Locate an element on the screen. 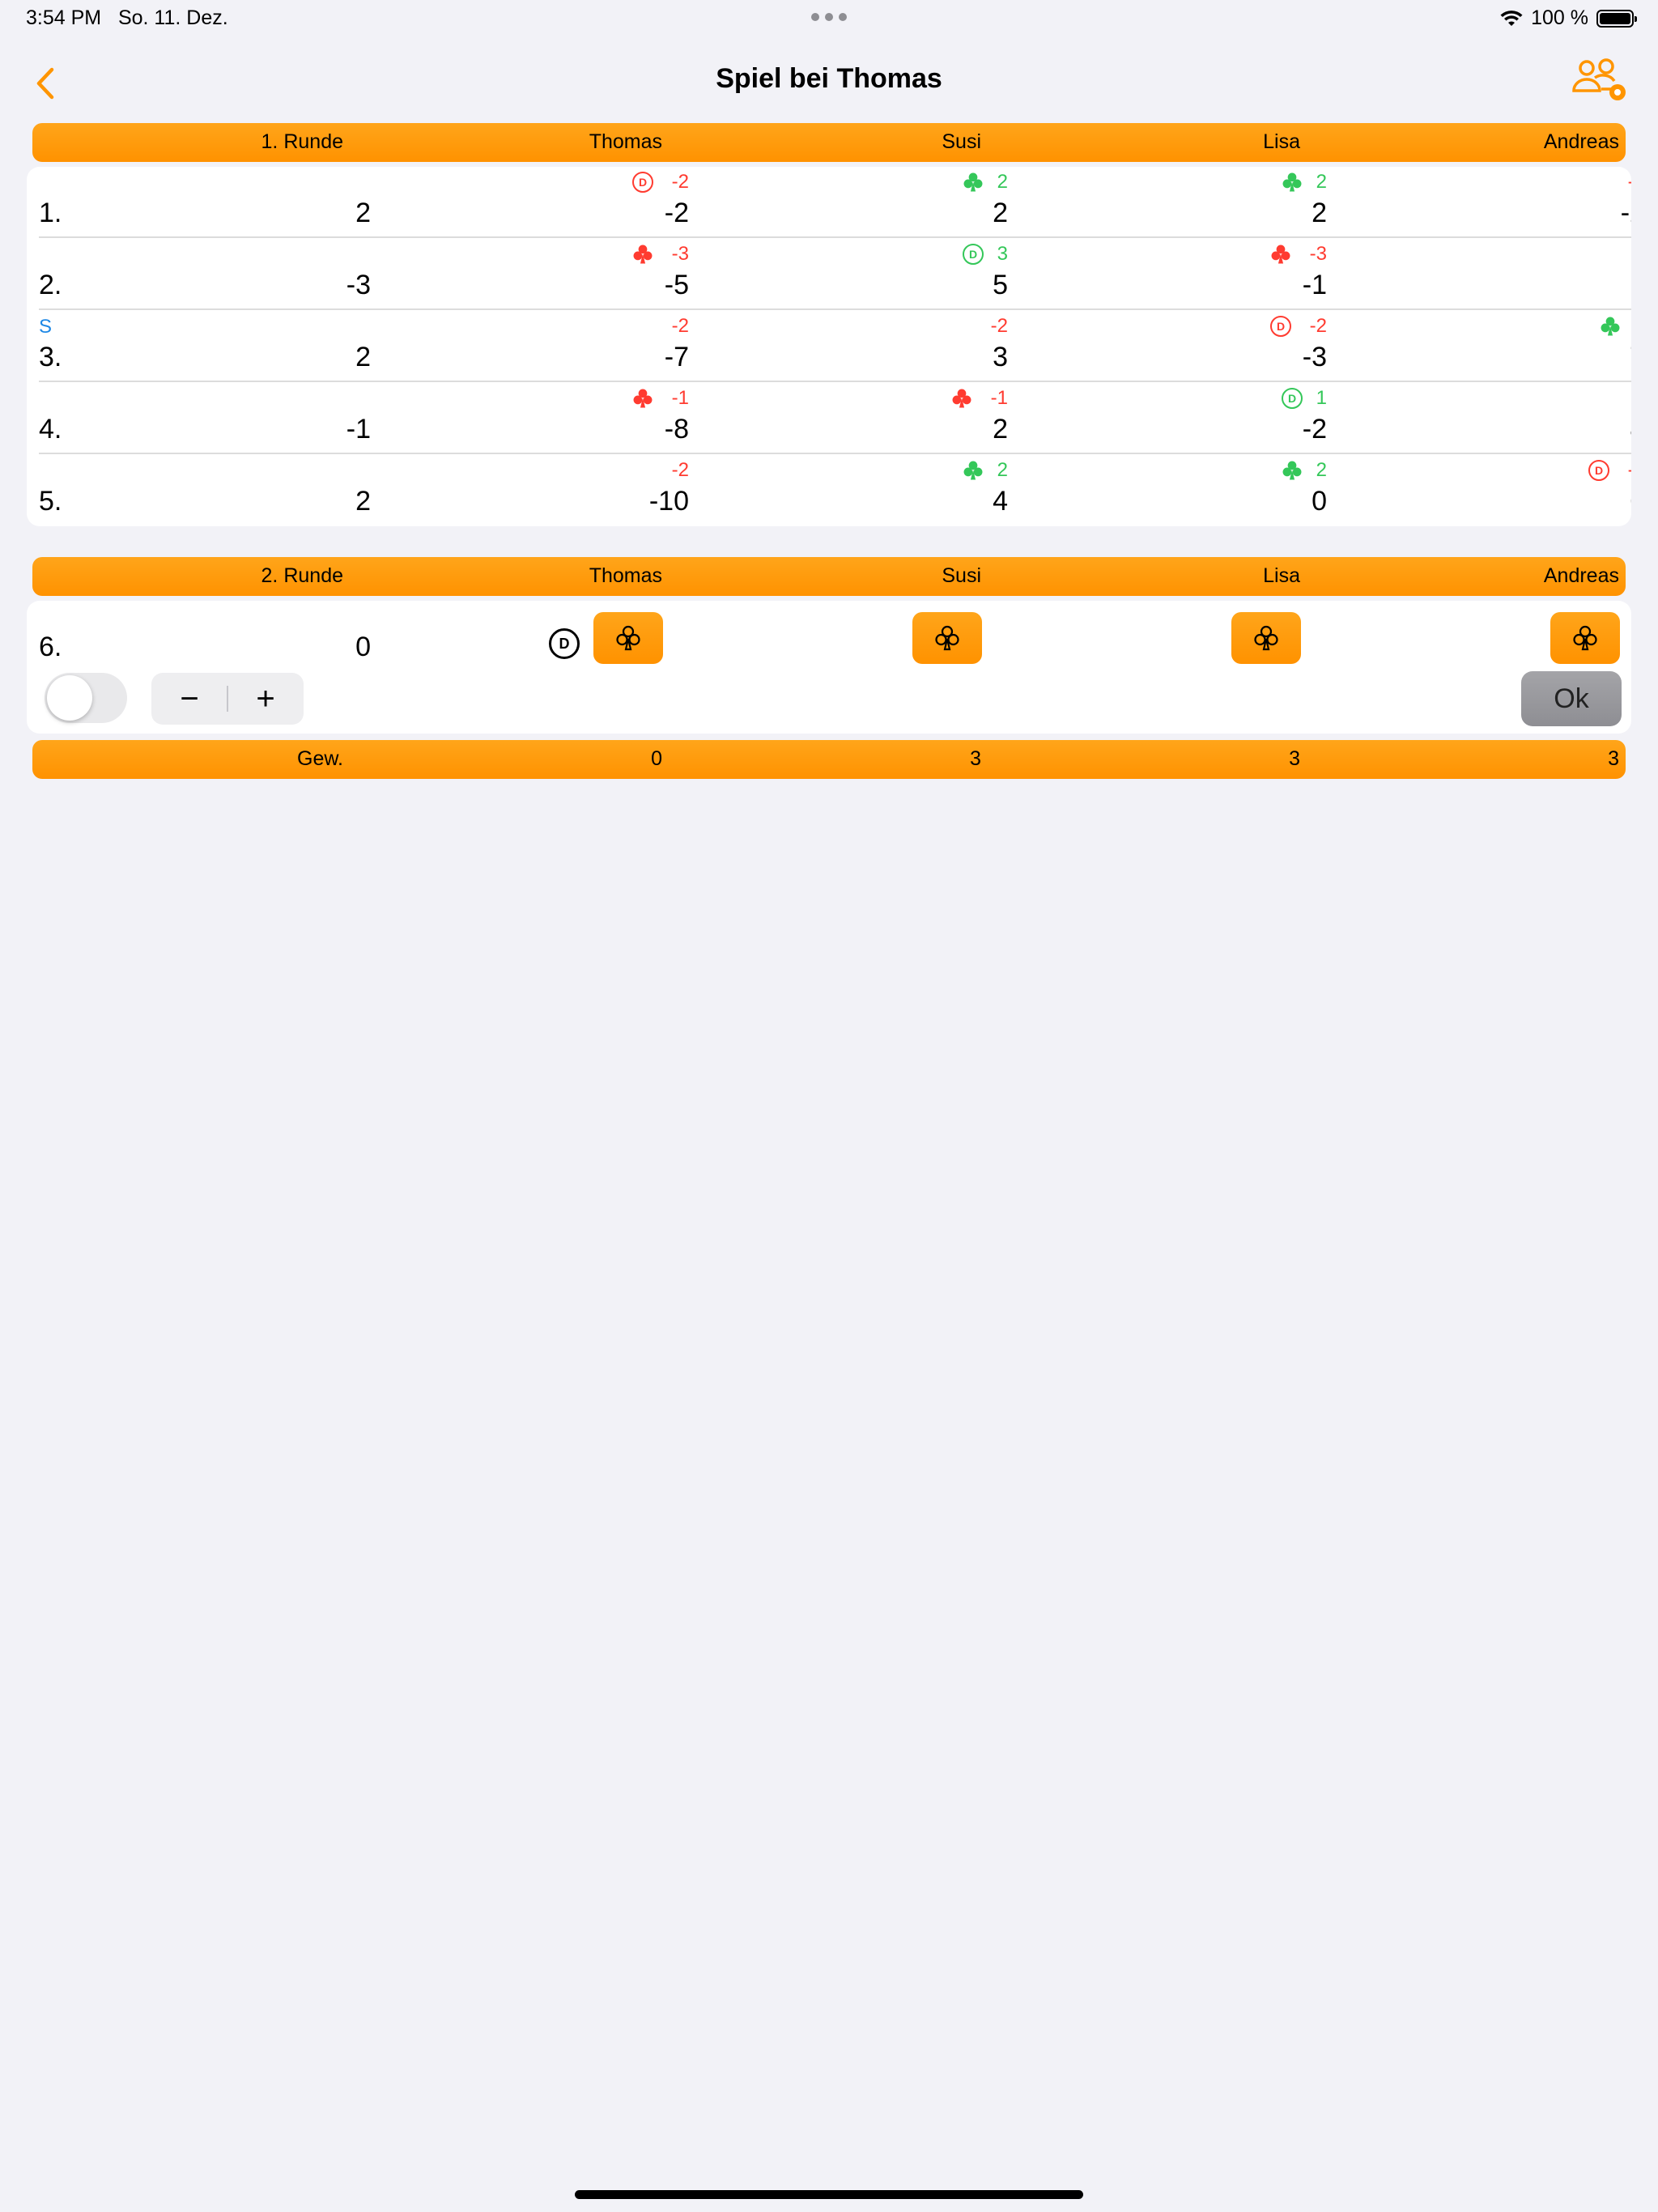  navigation-bar: Spiel bei Thomas is located at coordinates (829, 81).